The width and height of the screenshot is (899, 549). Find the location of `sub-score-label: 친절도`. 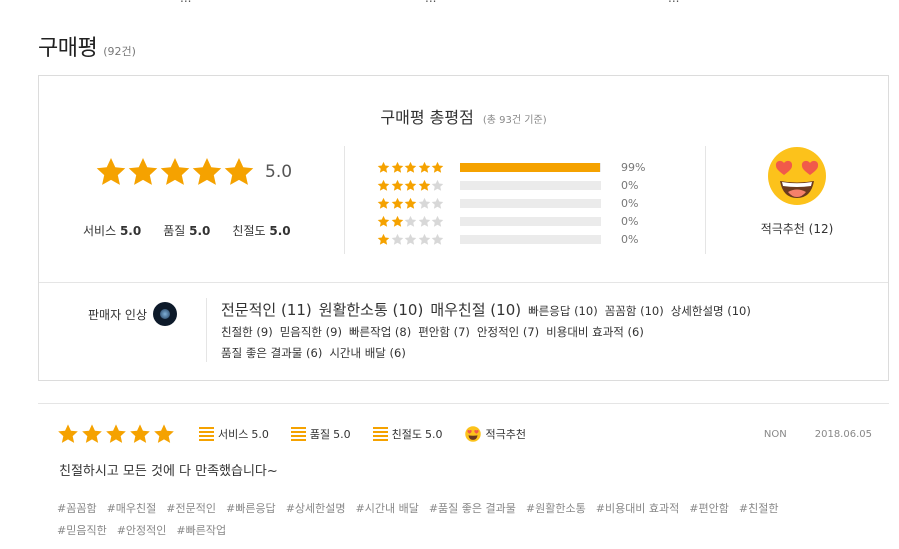

sub-score-label: 친절도 is located at coordinates (249, 231).